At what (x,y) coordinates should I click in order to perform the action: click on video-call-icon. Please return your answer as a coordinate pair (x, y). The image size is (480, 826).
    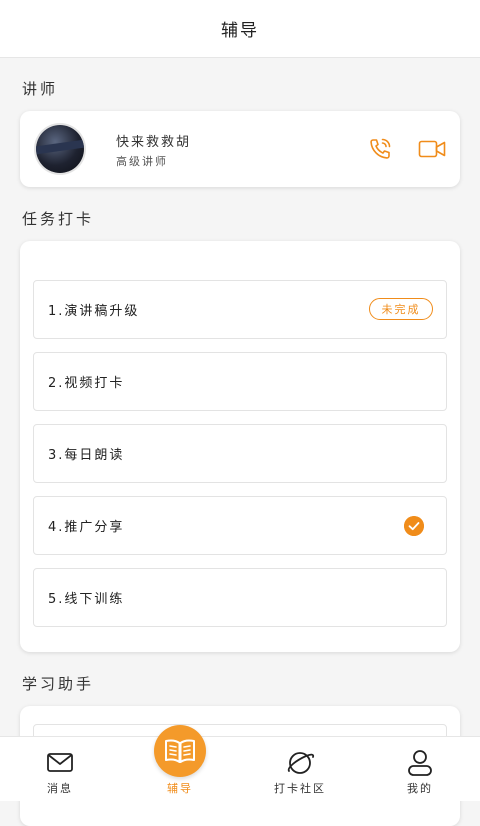
    Looking at the image, I should click on (432, 149).